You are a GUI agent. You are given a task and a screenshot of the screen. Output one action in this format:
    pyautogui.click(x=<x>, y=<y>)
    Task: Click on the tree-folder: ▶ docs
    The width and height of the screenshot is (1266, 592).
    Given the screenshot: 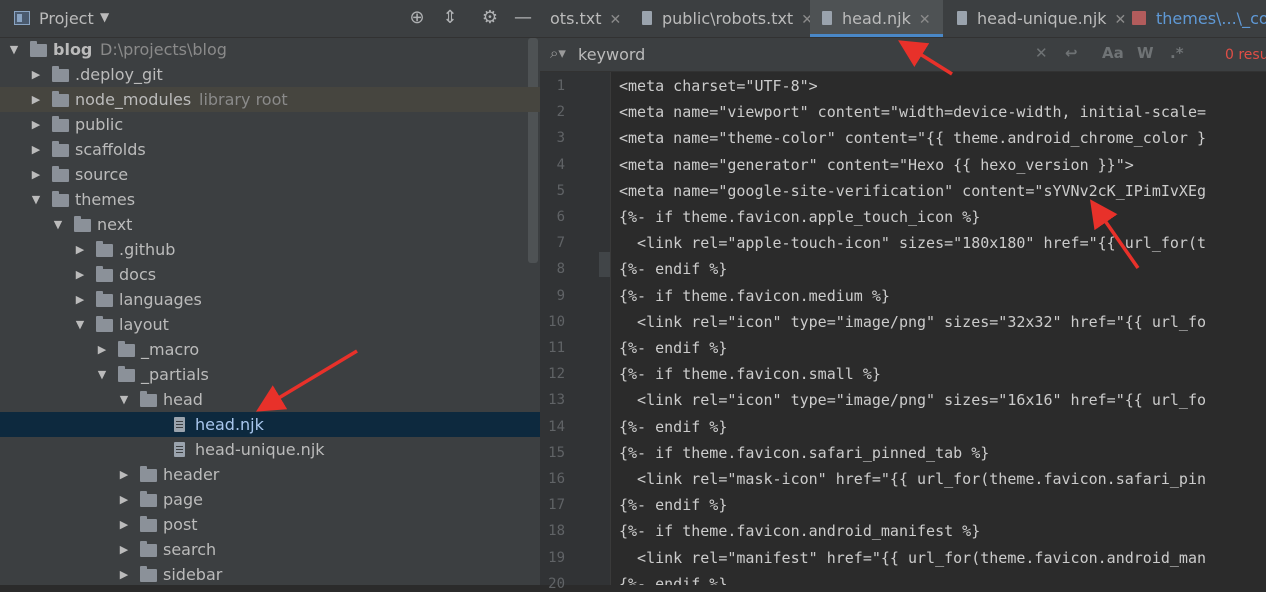 What is the action you would take?
    pyautogui.click(x=270, y=274)
    